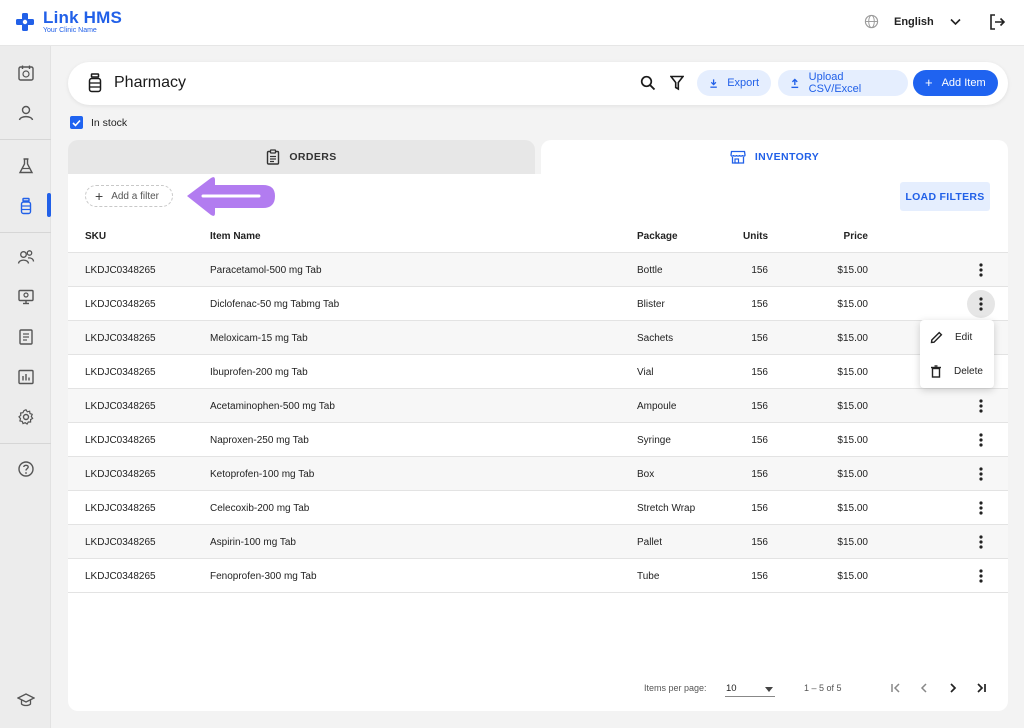 Image resolution: width=1024 pixels, height=728 pixels. What do you see at coordinates (677, 83) in the screenshot?
I see `filter-icon` at bounding box center [677, 83].